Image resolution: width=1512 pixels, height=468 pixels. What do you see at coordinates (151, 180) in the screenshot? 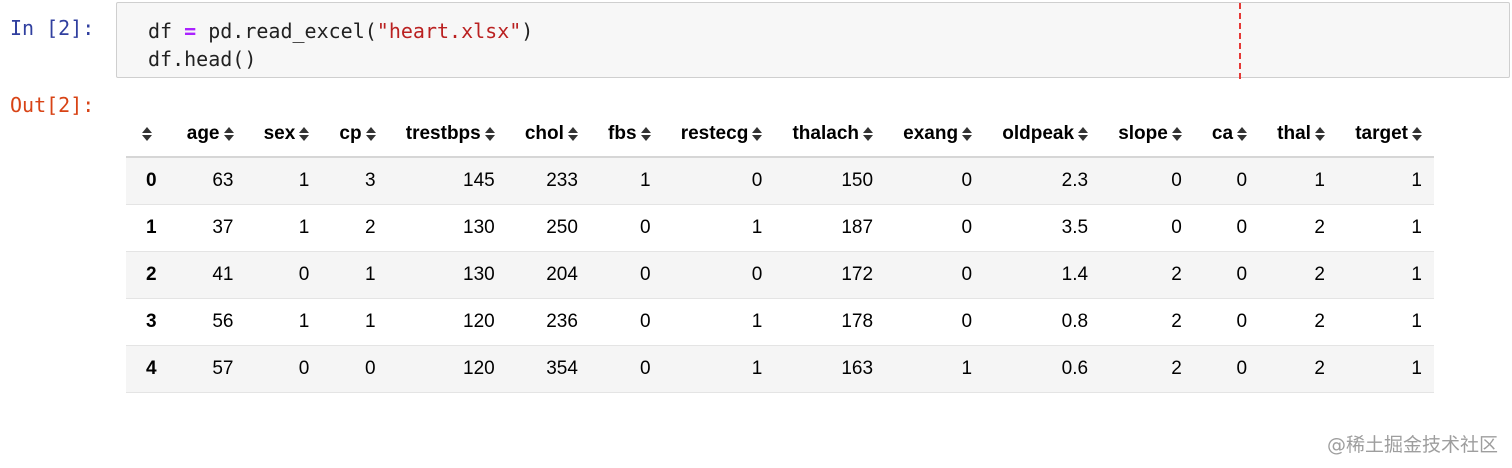
I see `row-index: 0` at bounding box center [151, 180].